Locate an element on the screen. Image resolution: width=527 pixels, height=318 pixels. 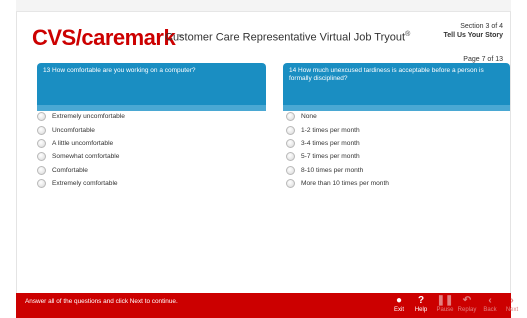
option-label: Uncomfortable is located at coordinates (73, 130).